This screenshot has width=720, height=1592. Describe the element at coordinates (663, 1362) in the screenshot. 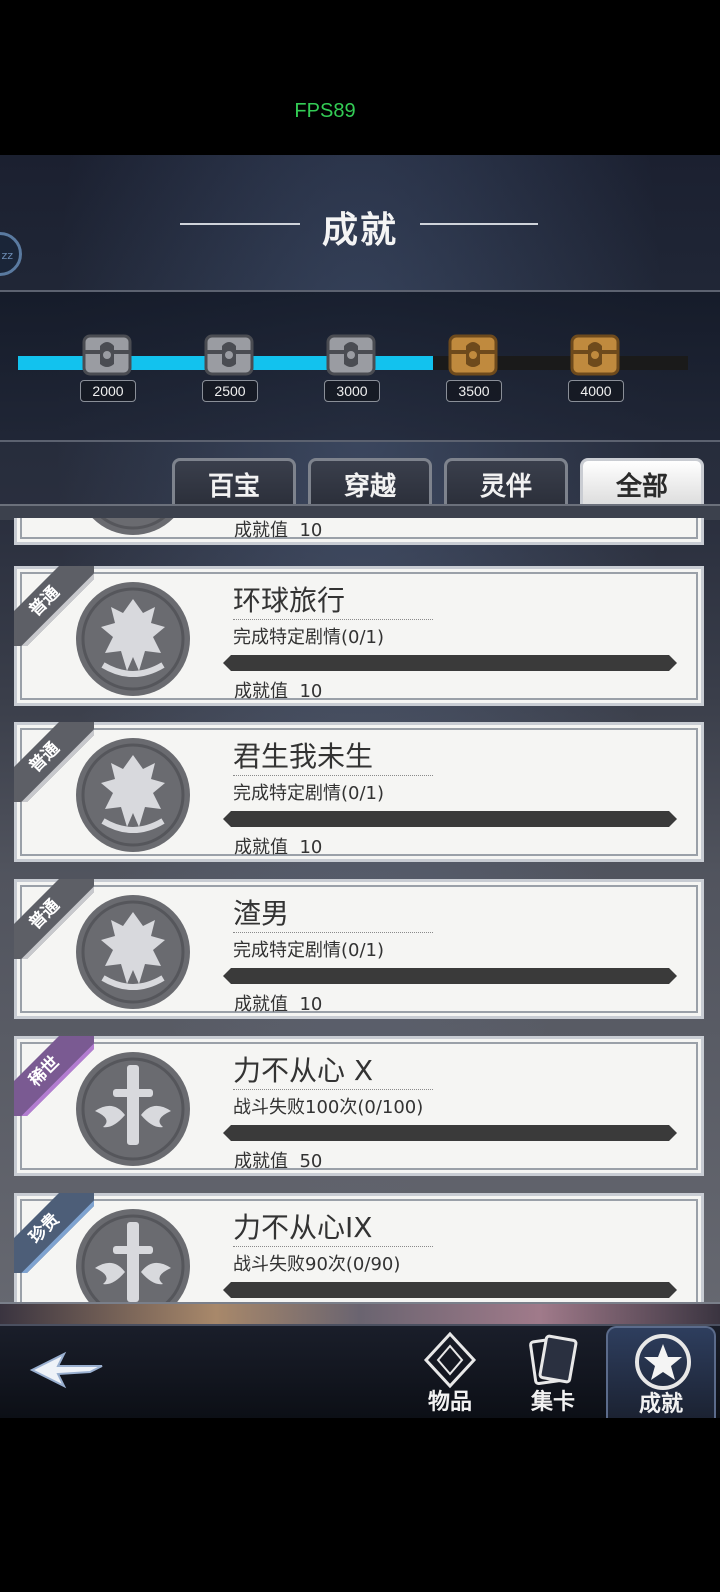

I see `star-medal-icon` at that location.